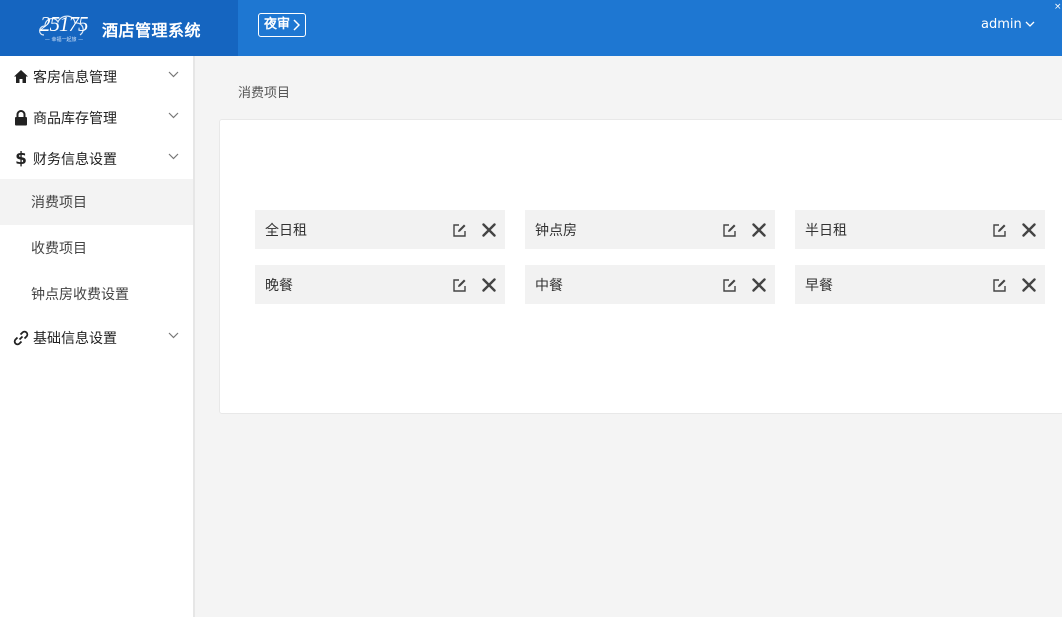  I want to click on sidebar-item-hourly-room-settings: 钟点房收费设置, so click(96, 294).